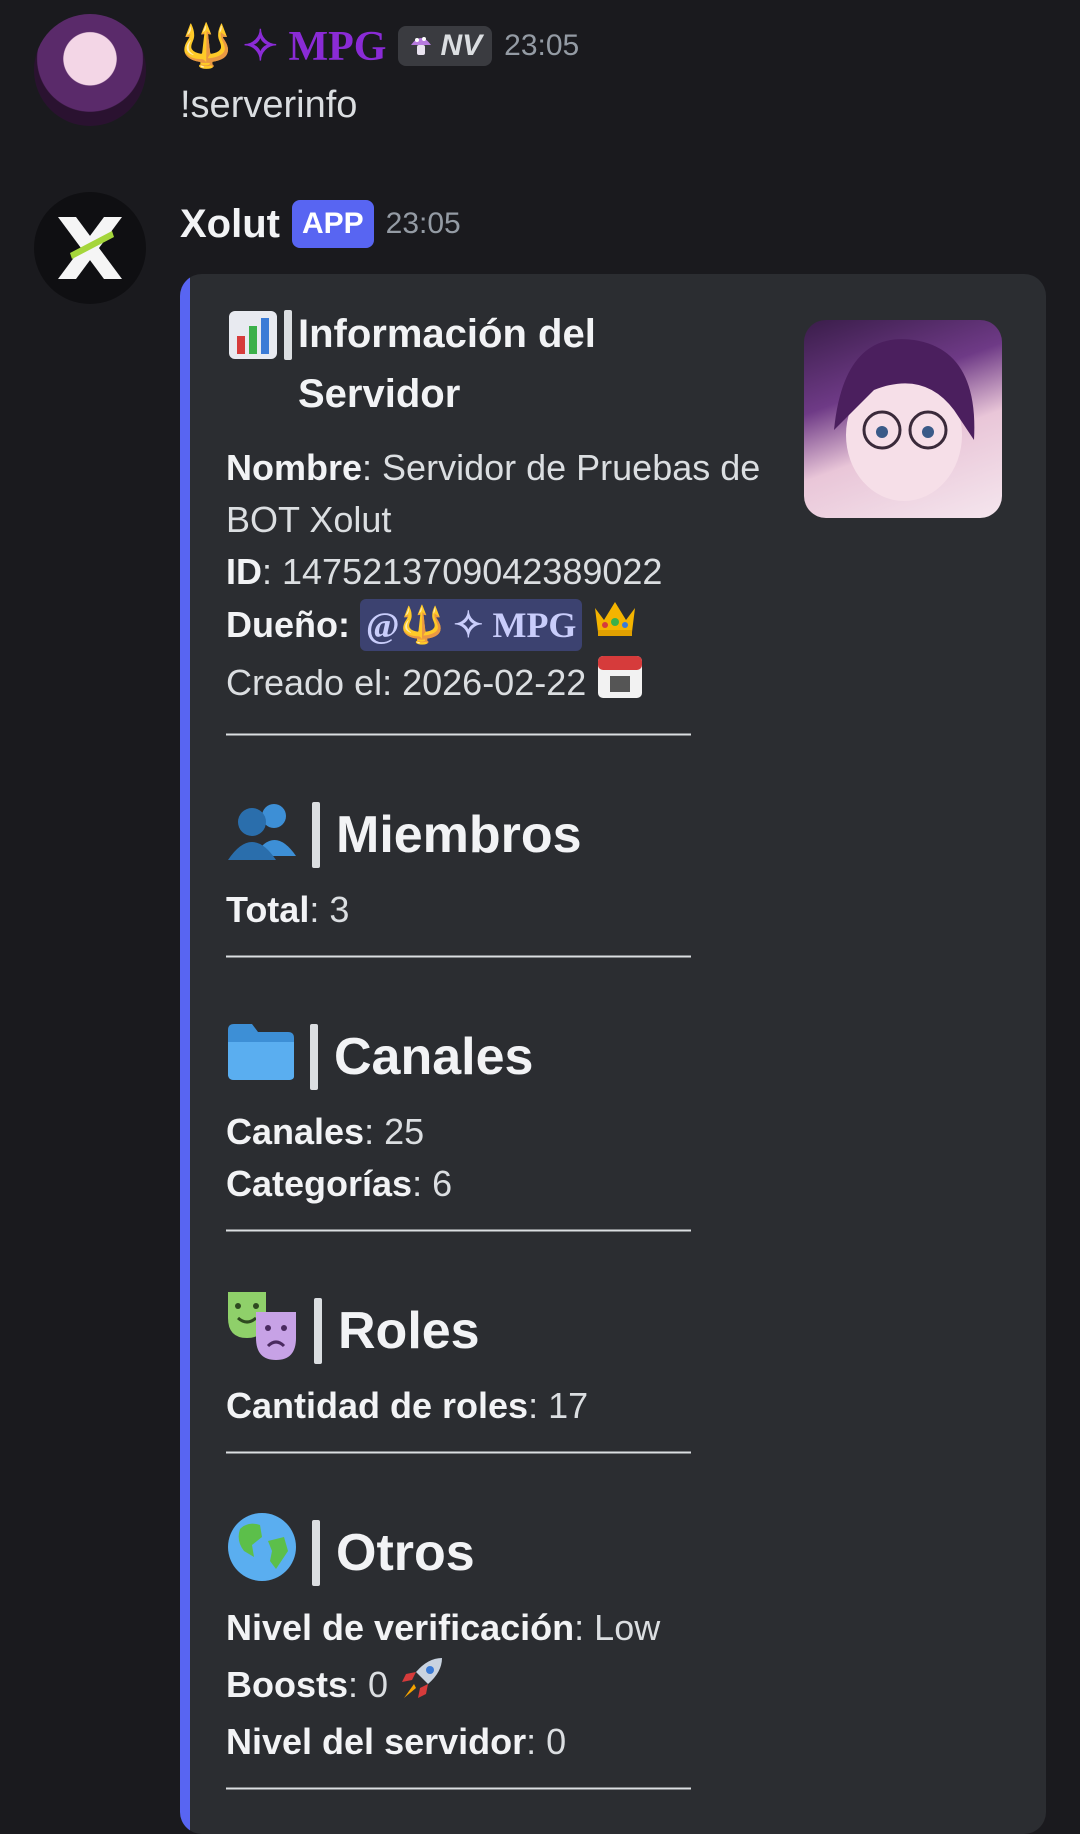  What do you see at coordinates (409, 1331) in the screenshot?
I see `section-title: Roles` at bounding box center [409, 1331].